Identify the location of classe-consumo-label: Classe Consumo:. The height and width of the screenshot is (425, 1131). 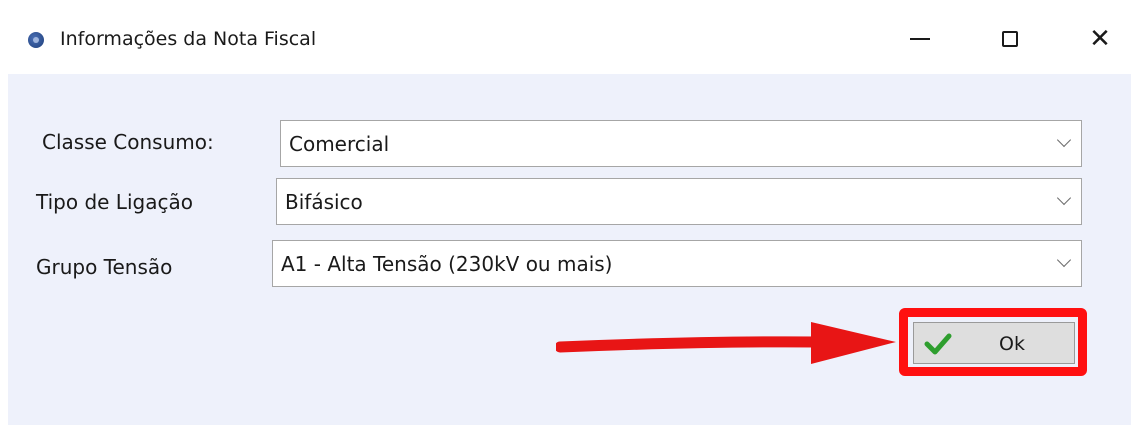
(128, 142).